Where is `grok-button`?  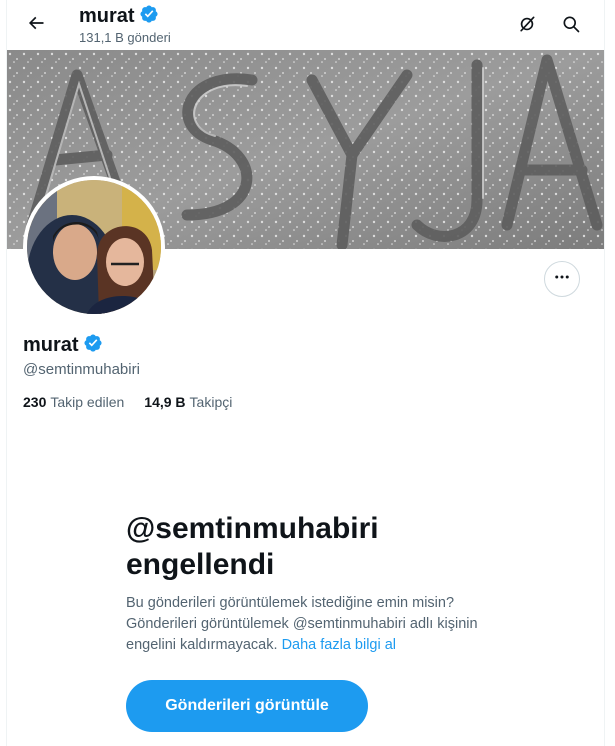
grok-button is located at coordinates (527, 26).